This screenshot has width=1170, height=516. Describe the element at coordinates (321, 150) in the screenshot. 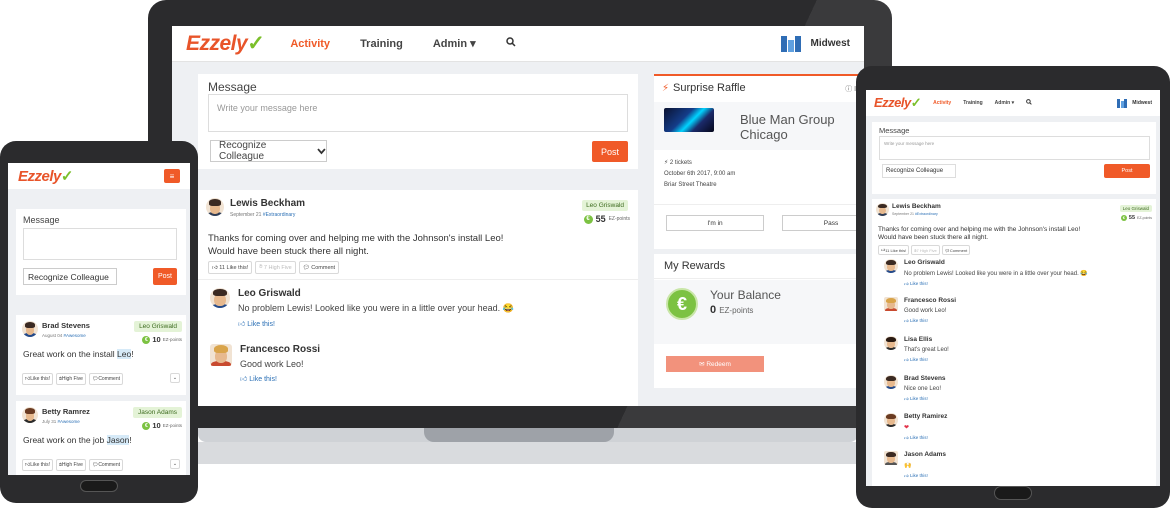

I see `chevron-down-icon` at that location.